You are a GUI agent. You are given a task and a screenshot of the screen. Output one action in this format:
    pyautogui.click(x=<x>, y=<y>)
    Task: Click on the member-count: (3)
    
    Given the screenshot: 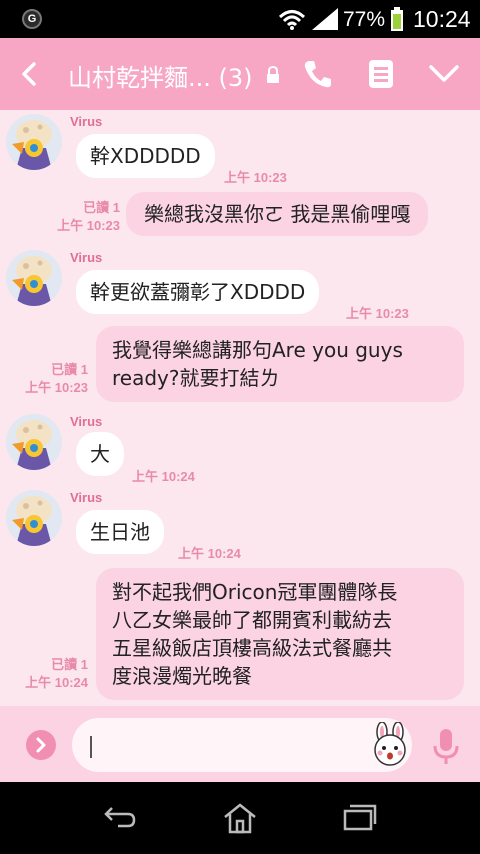 What is the action you would take?
    pyautogui.click(x=235, y=78)
    